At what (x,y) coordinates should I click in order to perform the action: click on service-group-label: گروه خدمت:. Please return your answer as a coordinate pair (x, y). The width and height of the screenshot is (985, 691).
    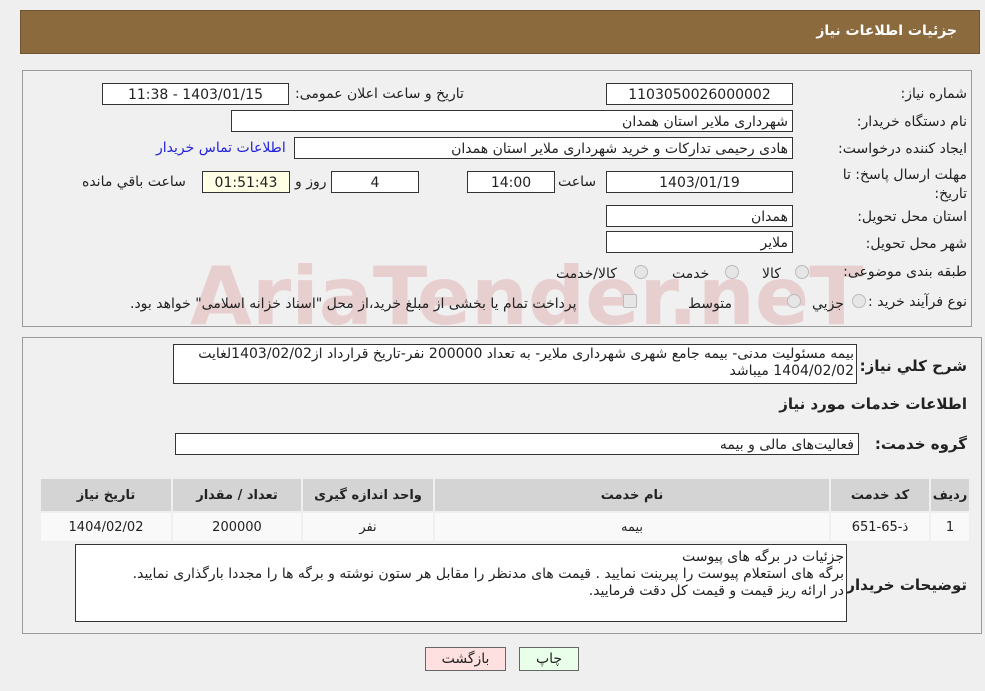
    Looking at the image, I should click on (920, 444).